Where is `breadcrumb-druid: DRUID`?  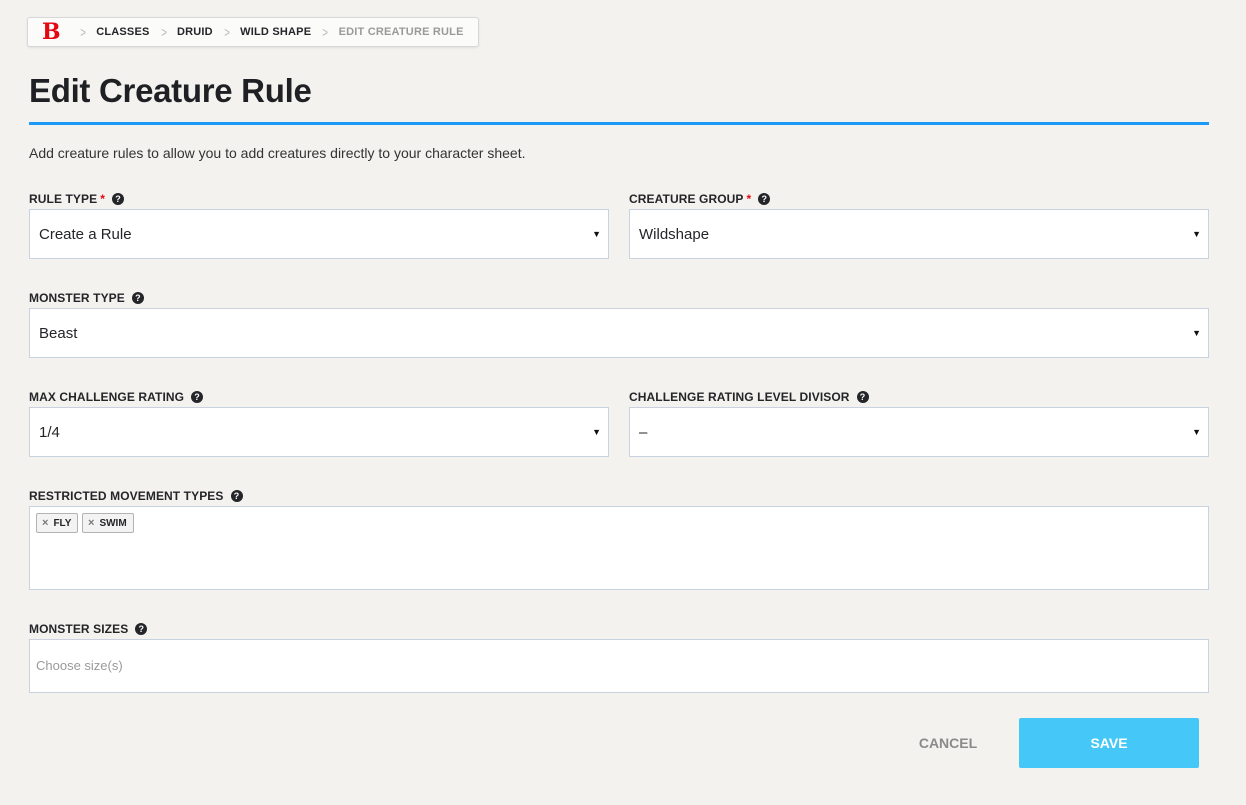 breadcrumb-druid: DRUID is located at coordinates (195, 32).